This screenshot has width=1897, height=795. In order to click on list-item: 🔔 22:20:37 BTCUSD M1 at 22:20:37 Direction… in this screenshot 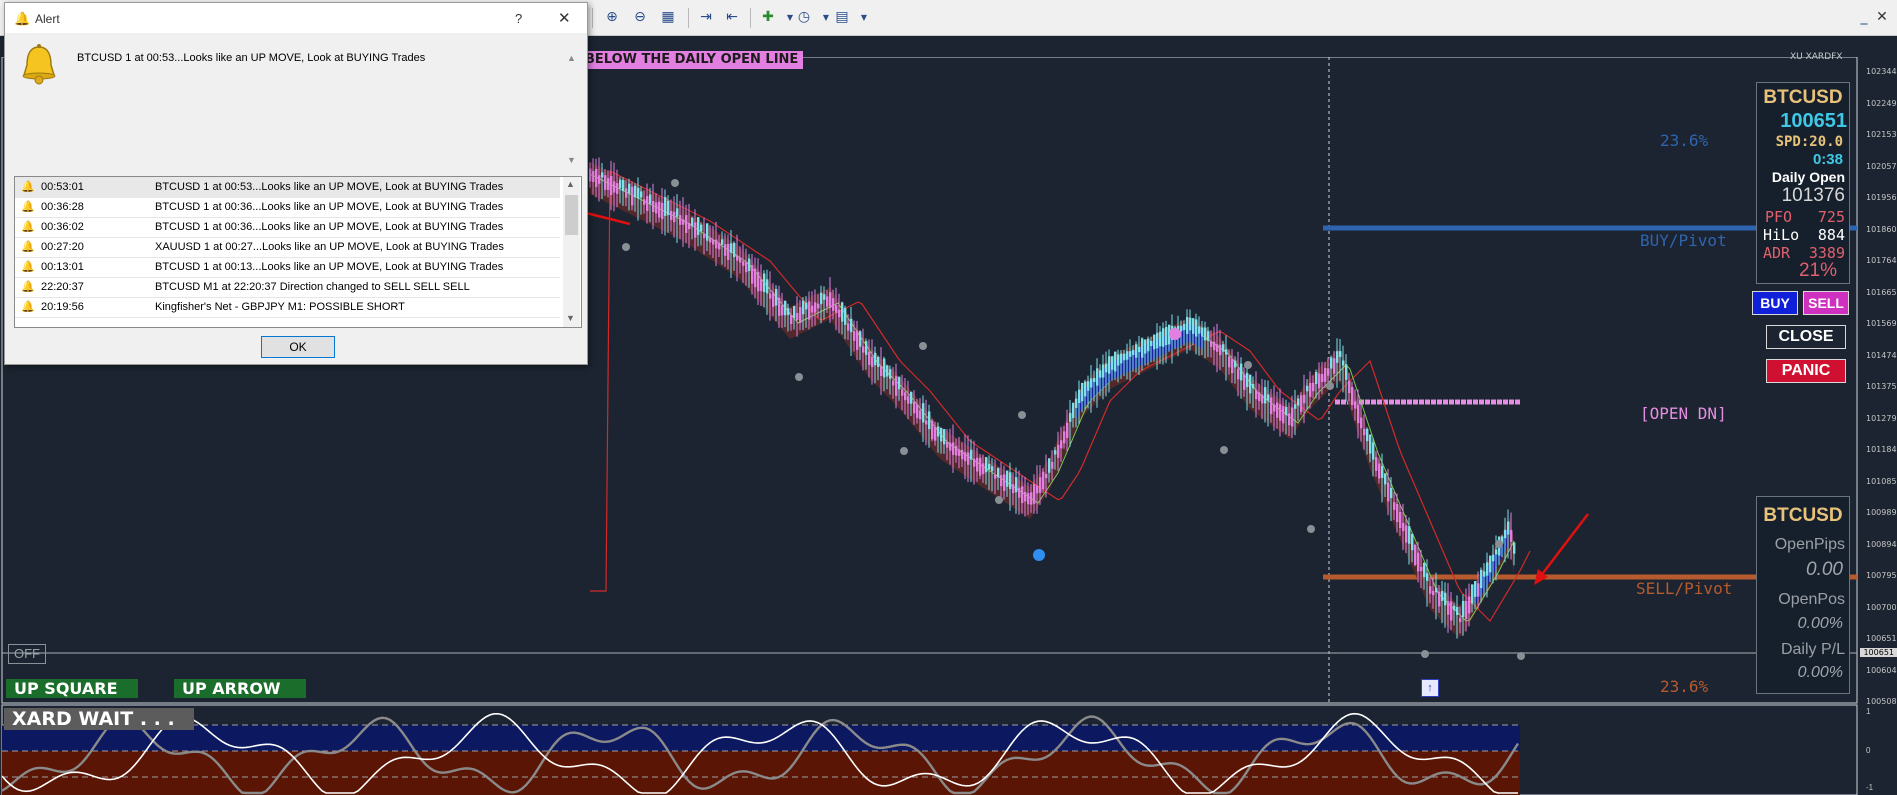, I will do `click(287, 287)`.